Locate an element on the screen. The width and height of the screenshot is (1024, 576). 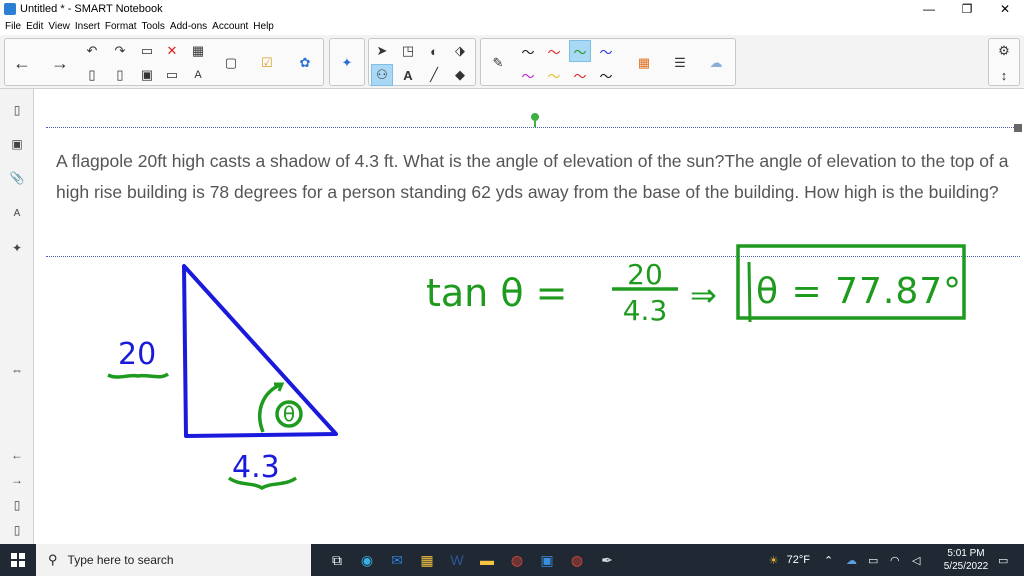
equation-lhs: tan θ = is located at coordinates (497, 293).